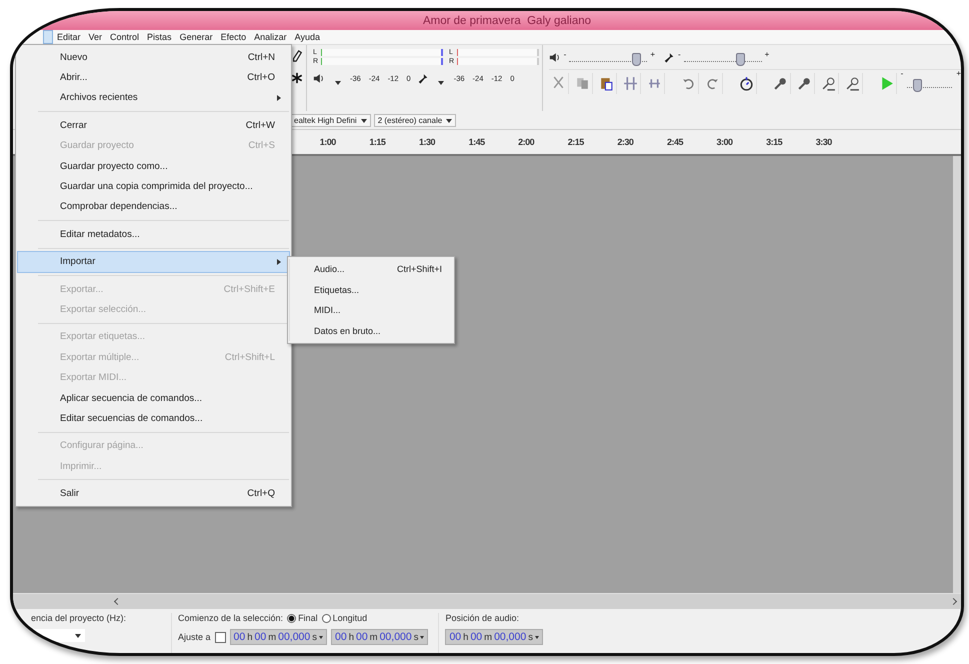  Describe the element at coordinates (194, 637) in the screenshot. I see `snap-label: Ajuste a` at that location.